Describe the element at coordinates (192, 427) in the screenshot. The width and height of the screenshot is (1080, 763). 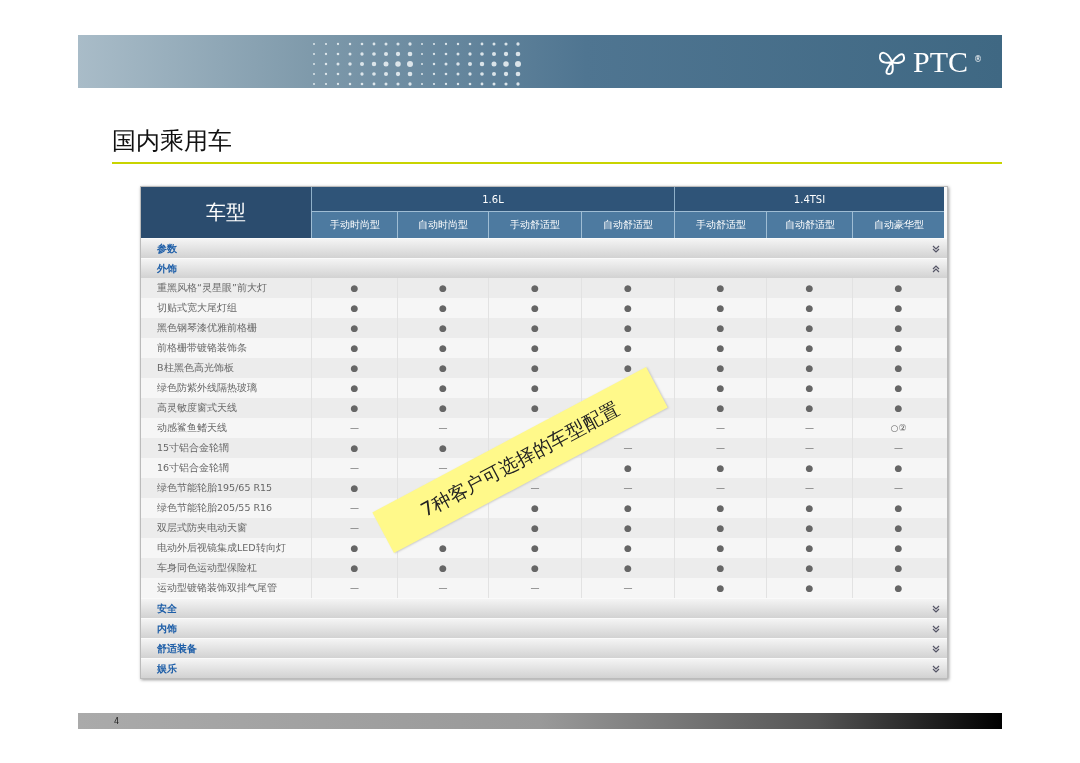
I see `feature-label: 动感鲨鱼鳍天线` at that location.